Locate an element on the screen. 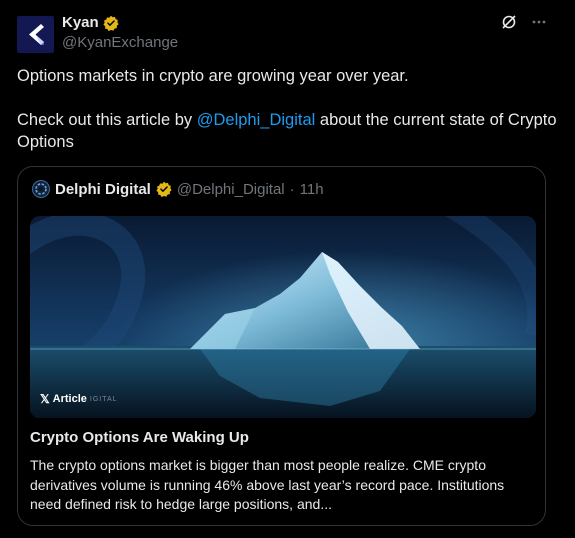 The width and height of the screenshot is (575, 538). quoted-post-header: Delphi Digital @Delphi_Digital · 11h is located at coordinates (178, 189).